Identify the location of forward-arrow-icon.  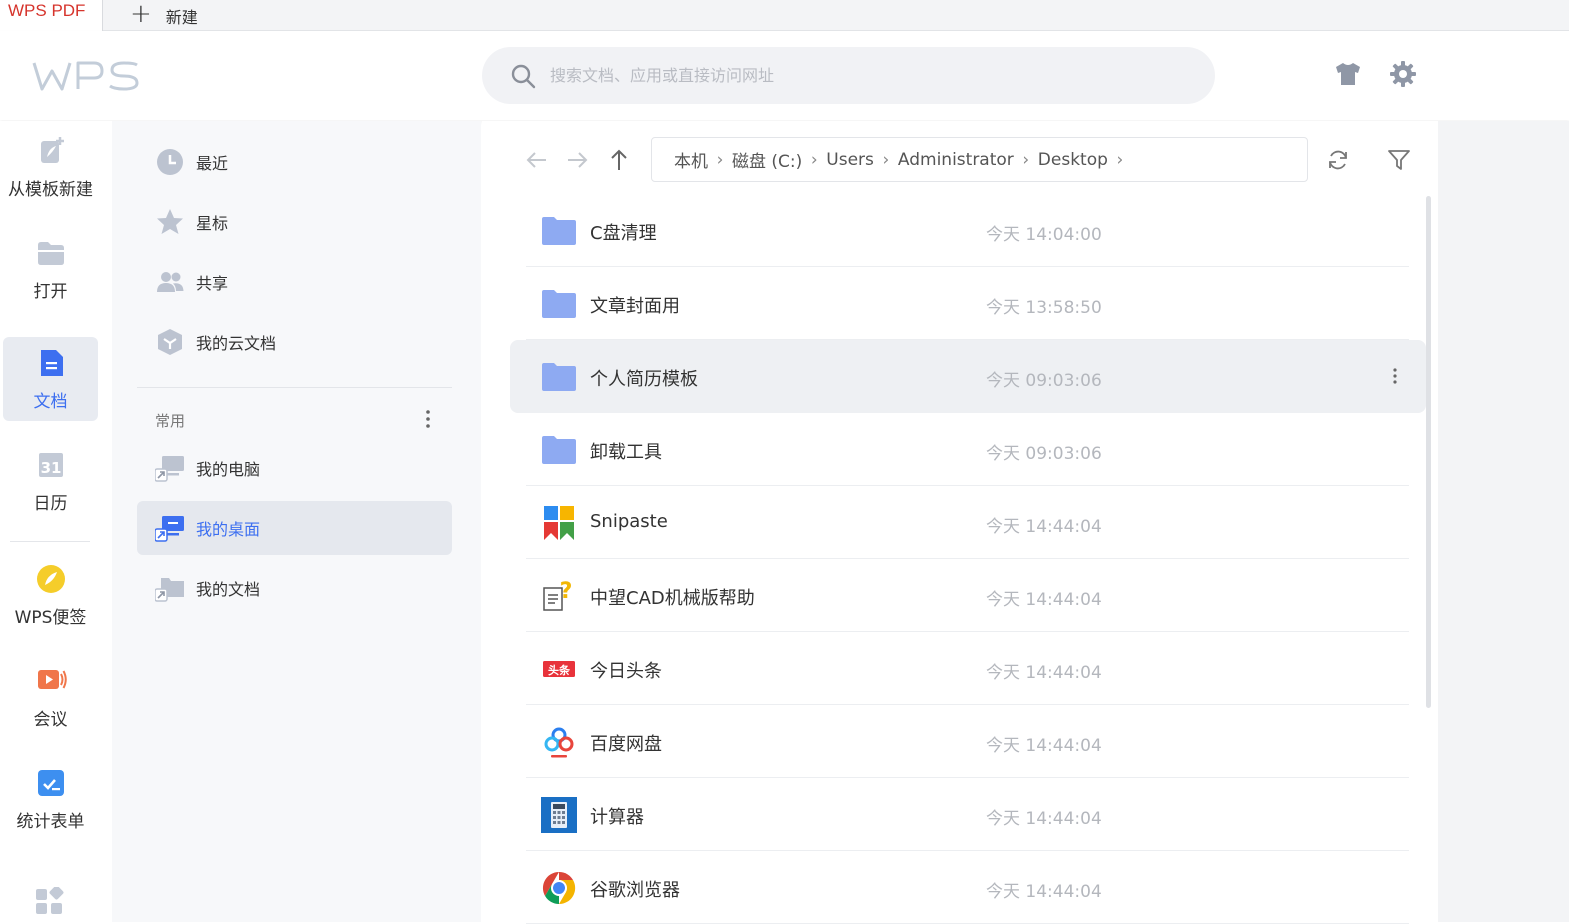
(577, 160).